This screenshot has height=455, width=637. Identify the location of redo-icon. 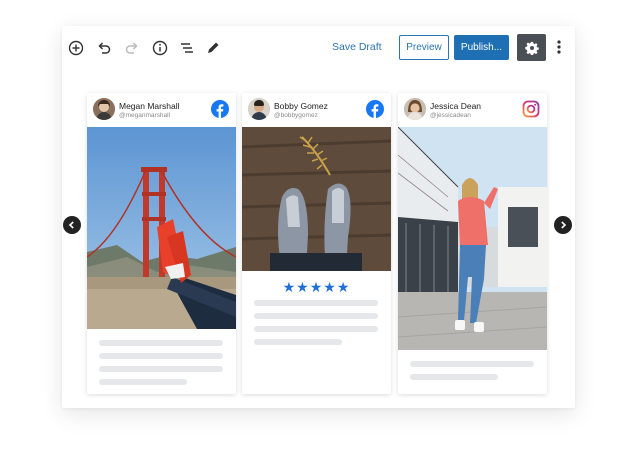
(132, 48).